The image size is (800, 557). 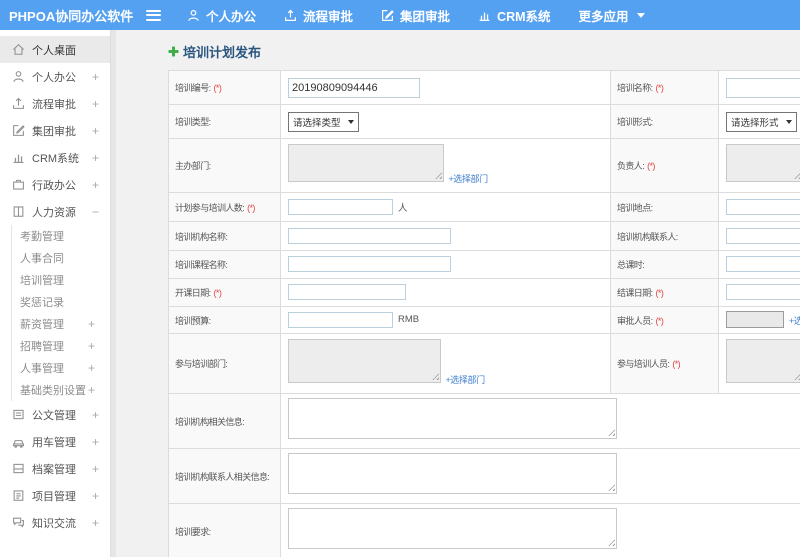 What do you see at coordinates (55, 76) in the screenshot?
I see `sidebar-item-personal-office: 个人办公 +` at bounding box center [55, 76].